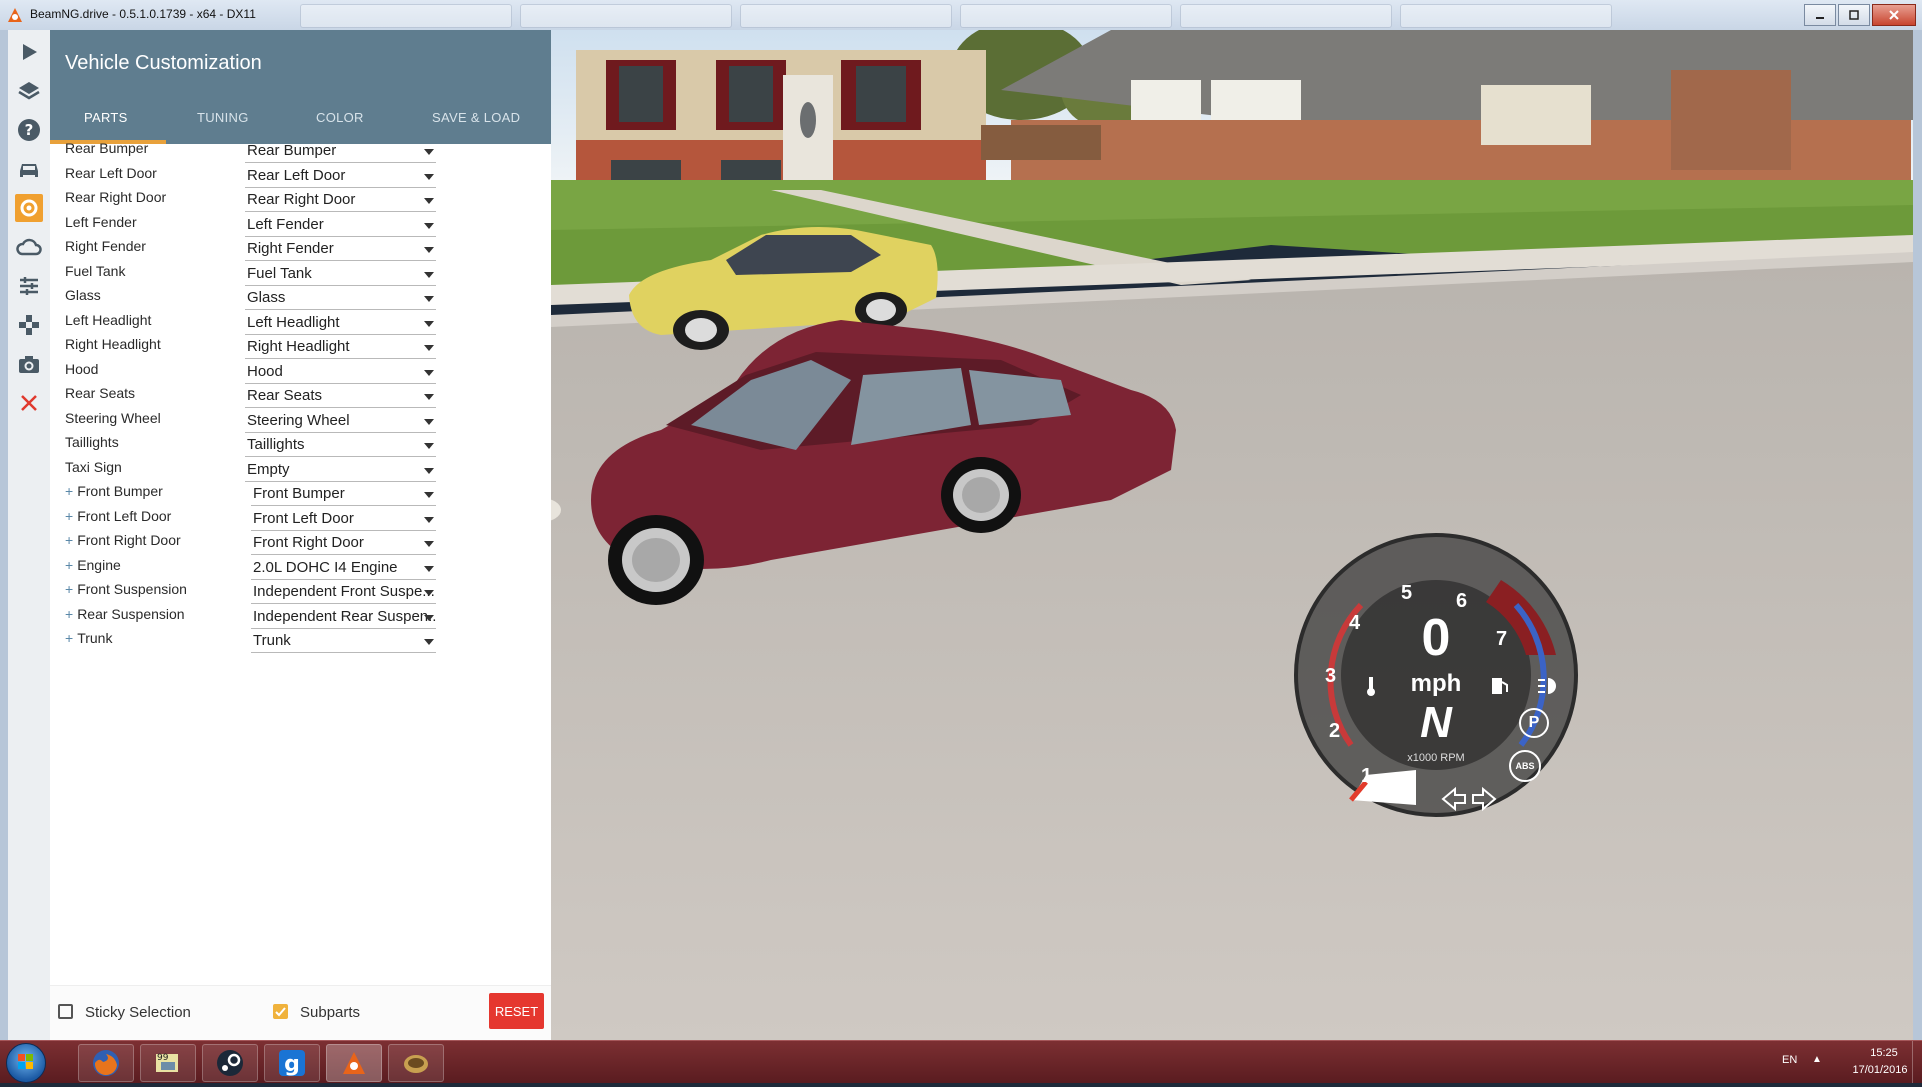 This screenshot has height=1087, width=1922. Describe the element at coordinates (416, 1063) in the screenshot. I see `taskbar-misc` at that location.